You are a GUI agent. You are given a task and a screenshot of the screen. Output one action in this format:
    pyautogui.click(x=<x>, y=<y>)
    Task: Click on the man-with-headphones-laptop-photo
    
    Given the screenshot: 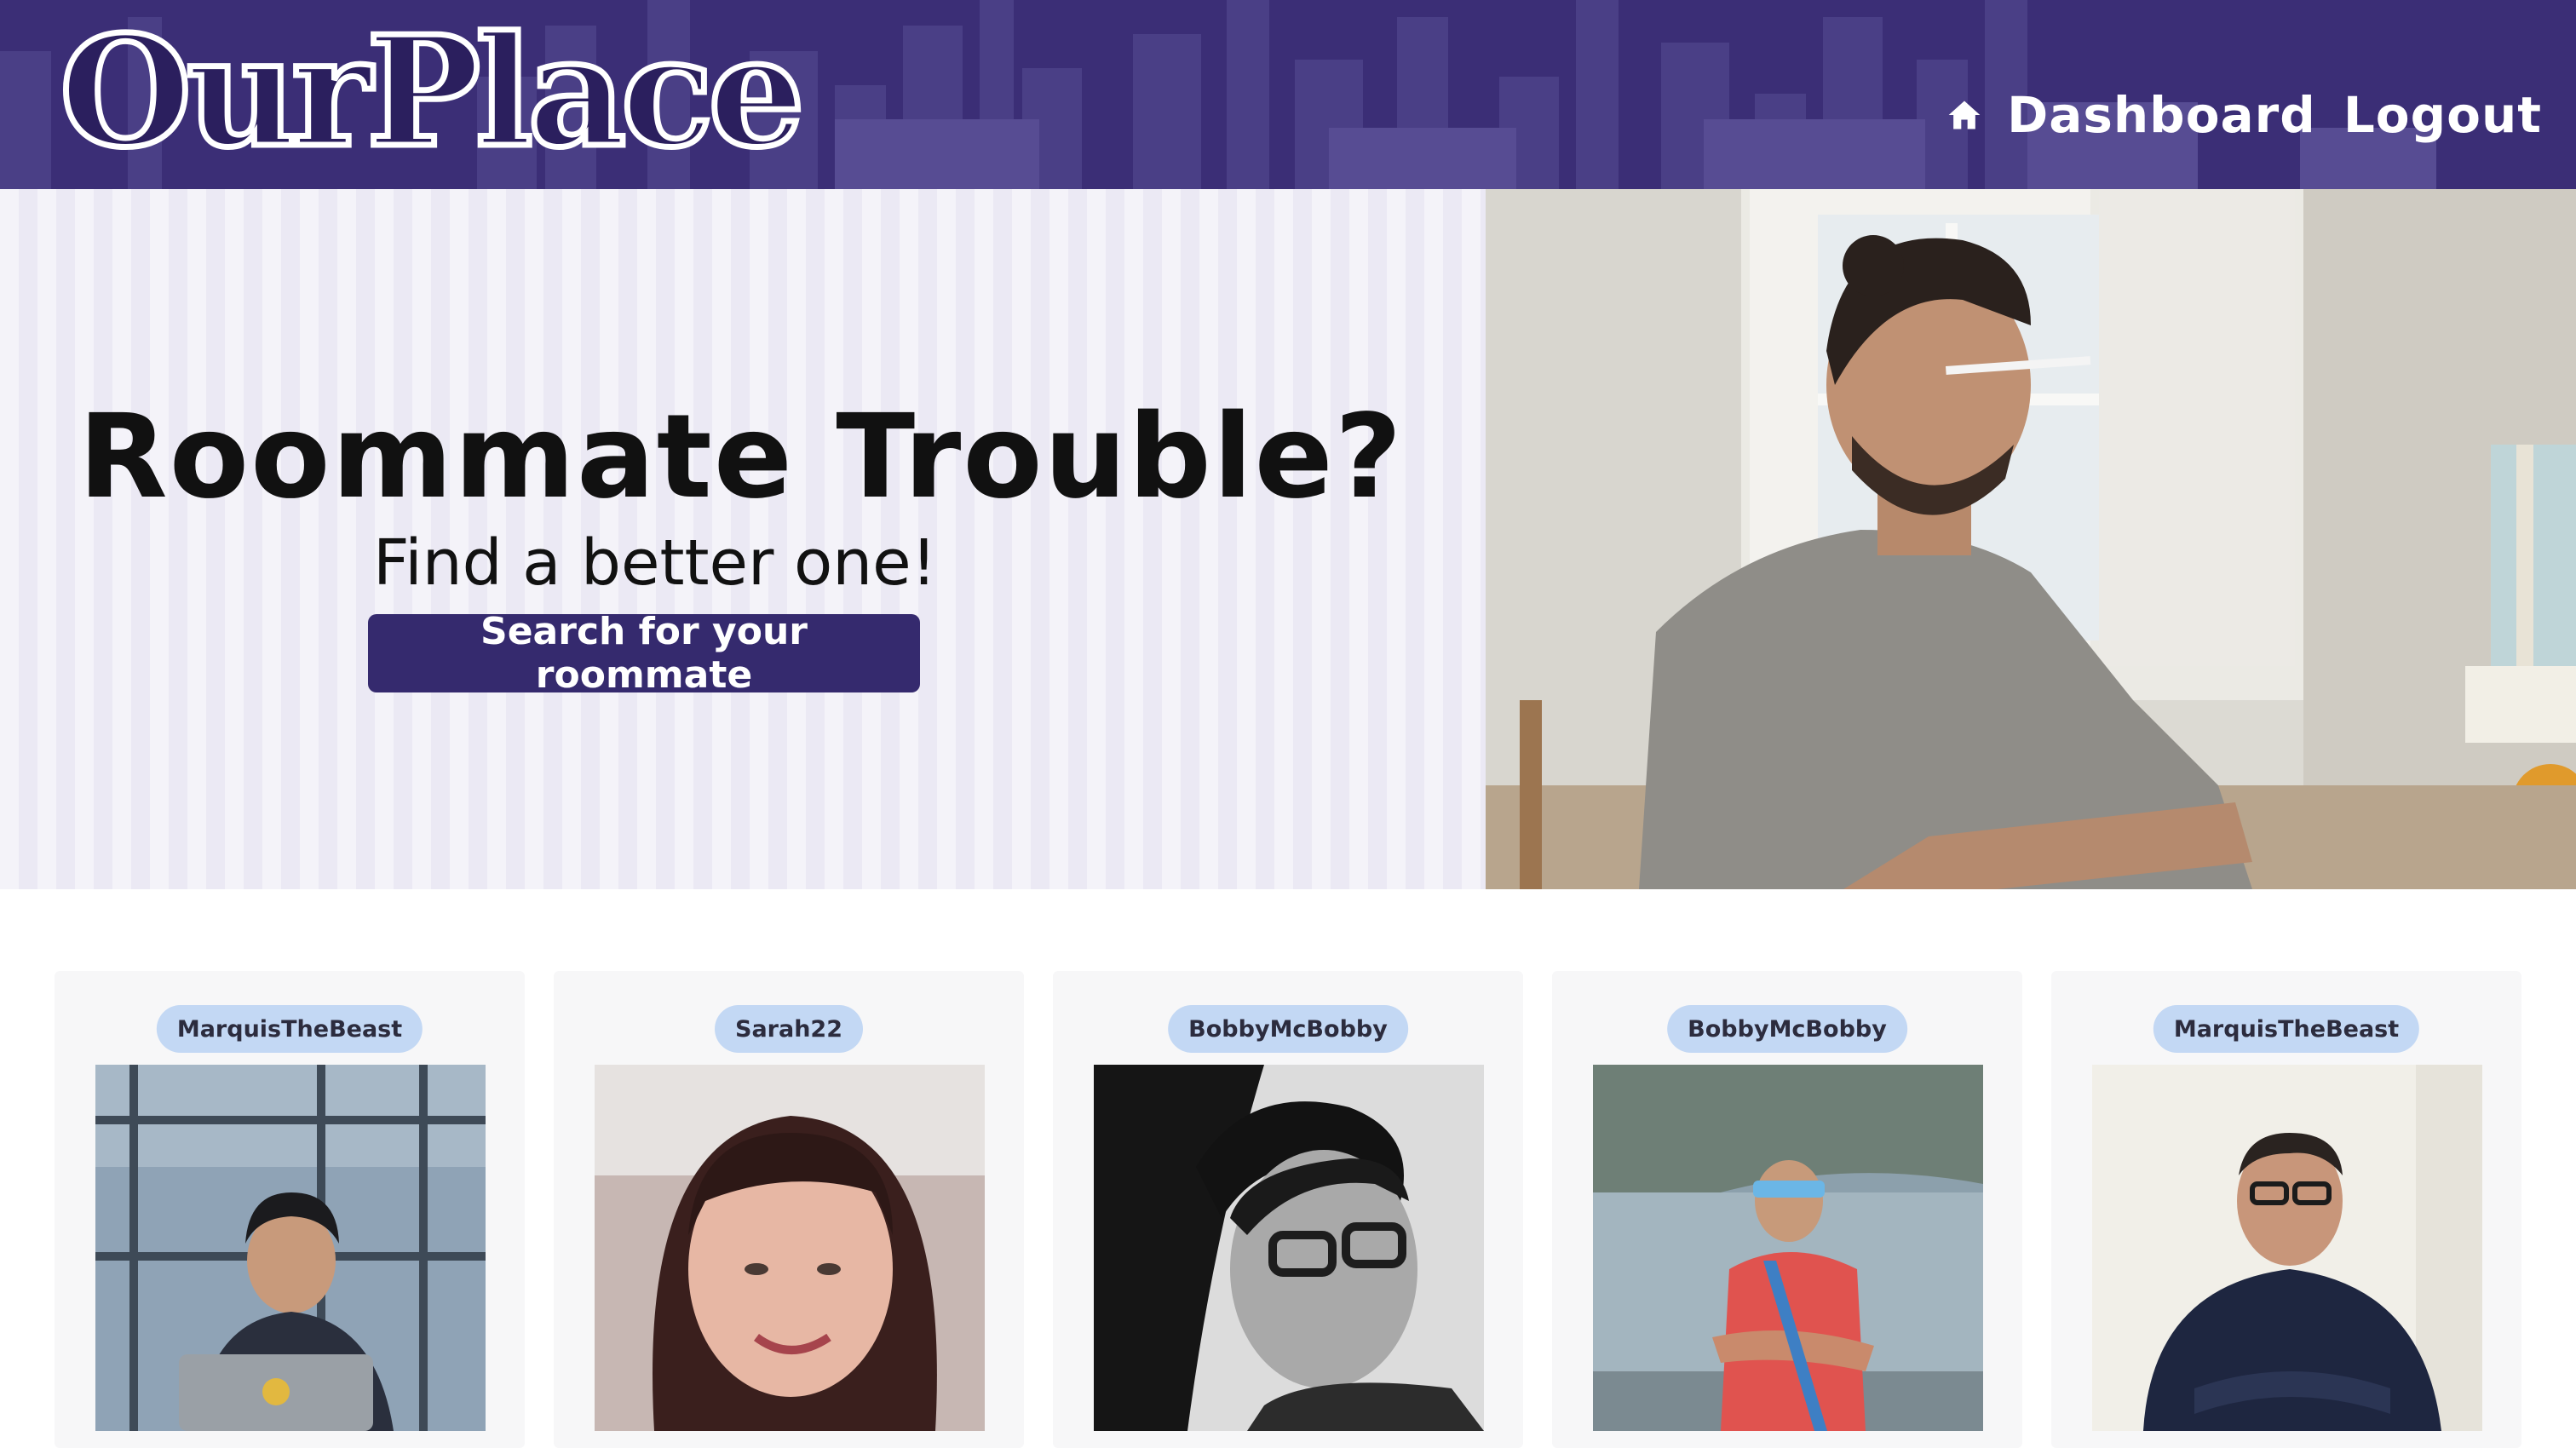 What is the action you would take?
    pyautogui.click(x=290, y=1248)
    